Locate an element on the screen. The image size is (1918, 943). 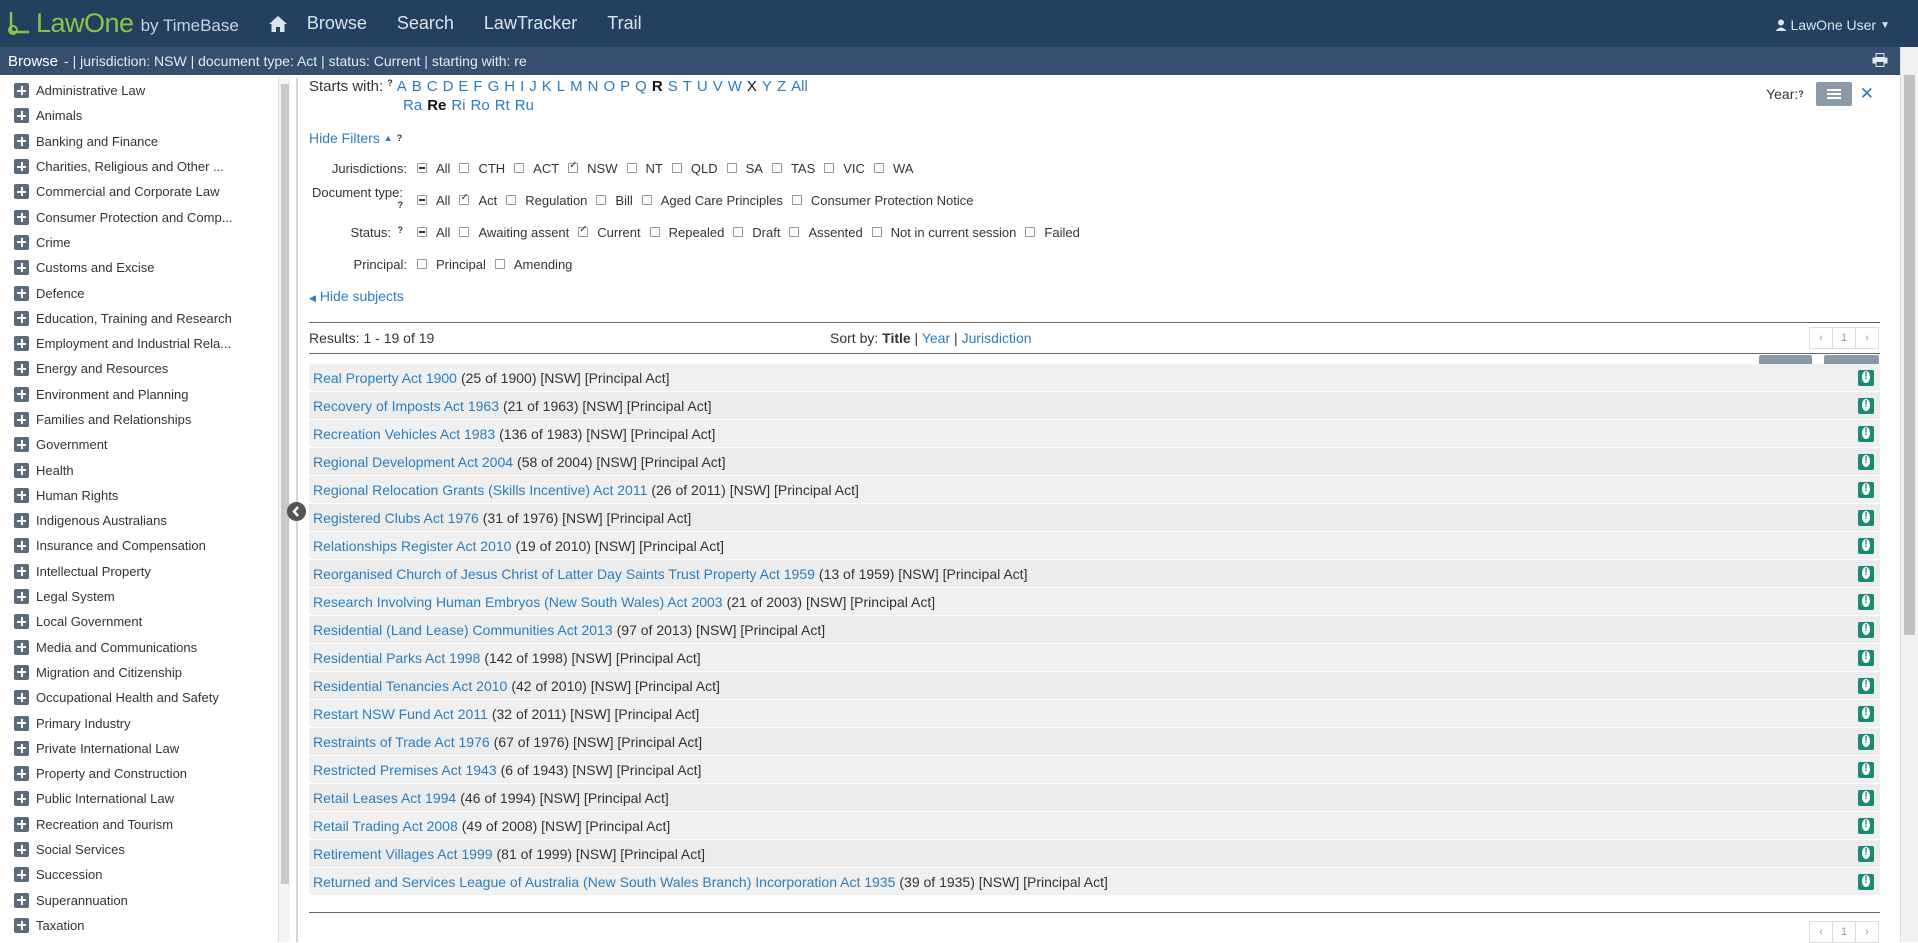
letter-link: W is located at coordinates (735, 86).